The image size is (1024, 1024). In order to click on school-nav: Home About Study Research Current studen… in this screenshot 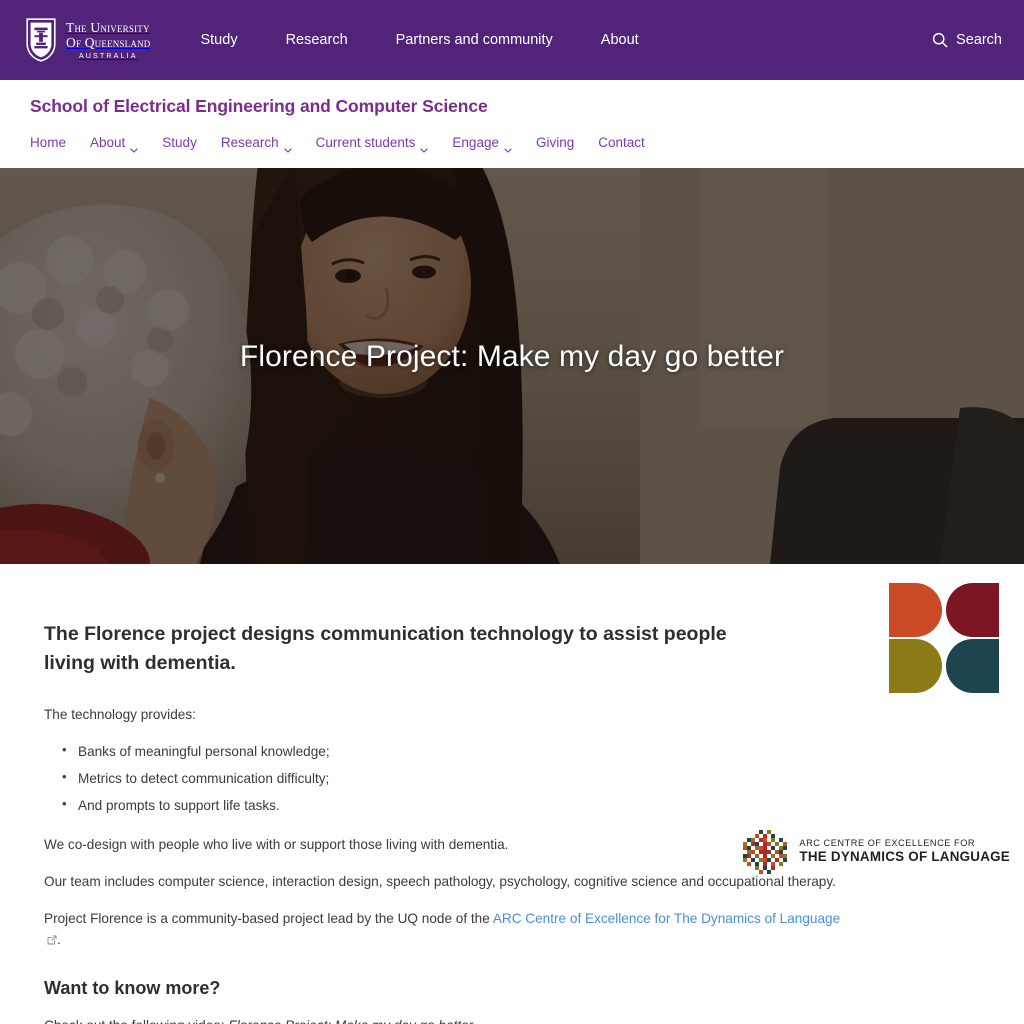, I will do `click(512, 142)`.